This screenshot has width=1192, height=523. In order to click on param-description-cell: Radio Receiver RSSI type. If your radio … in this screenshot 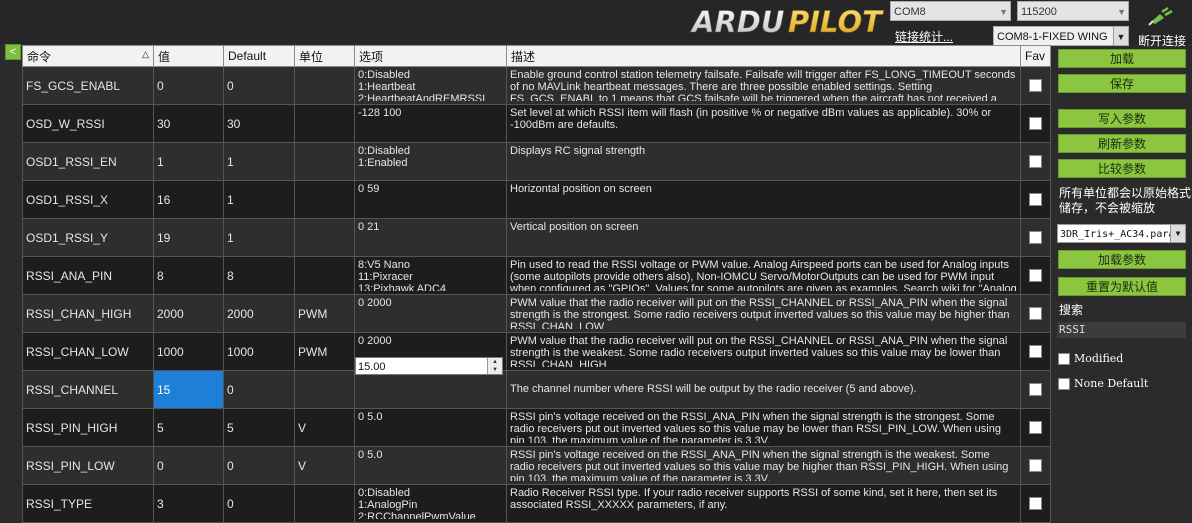, I will do `click(763, 503)`.